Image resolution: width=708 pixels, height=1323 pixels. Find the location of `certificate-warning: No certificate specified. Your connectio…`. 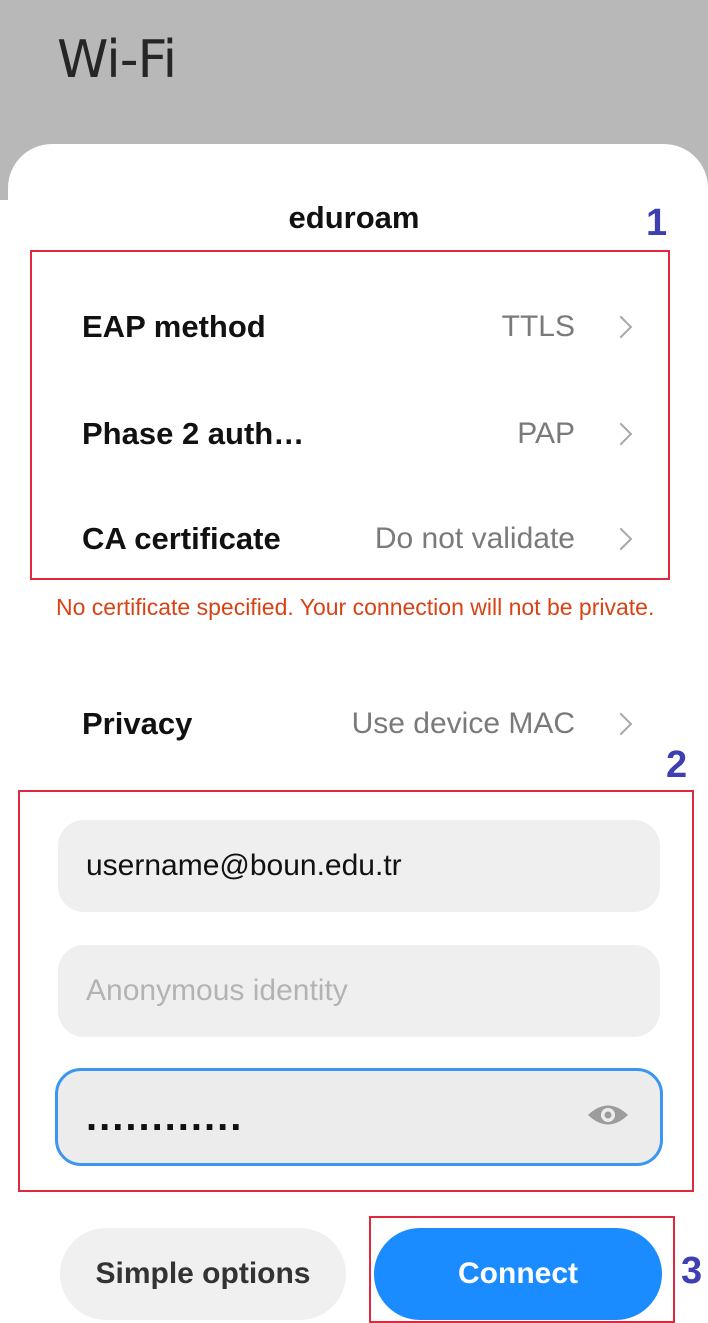

certificate-warning: No certificate specified. Your connectio… is located at coordinates (355, 607).